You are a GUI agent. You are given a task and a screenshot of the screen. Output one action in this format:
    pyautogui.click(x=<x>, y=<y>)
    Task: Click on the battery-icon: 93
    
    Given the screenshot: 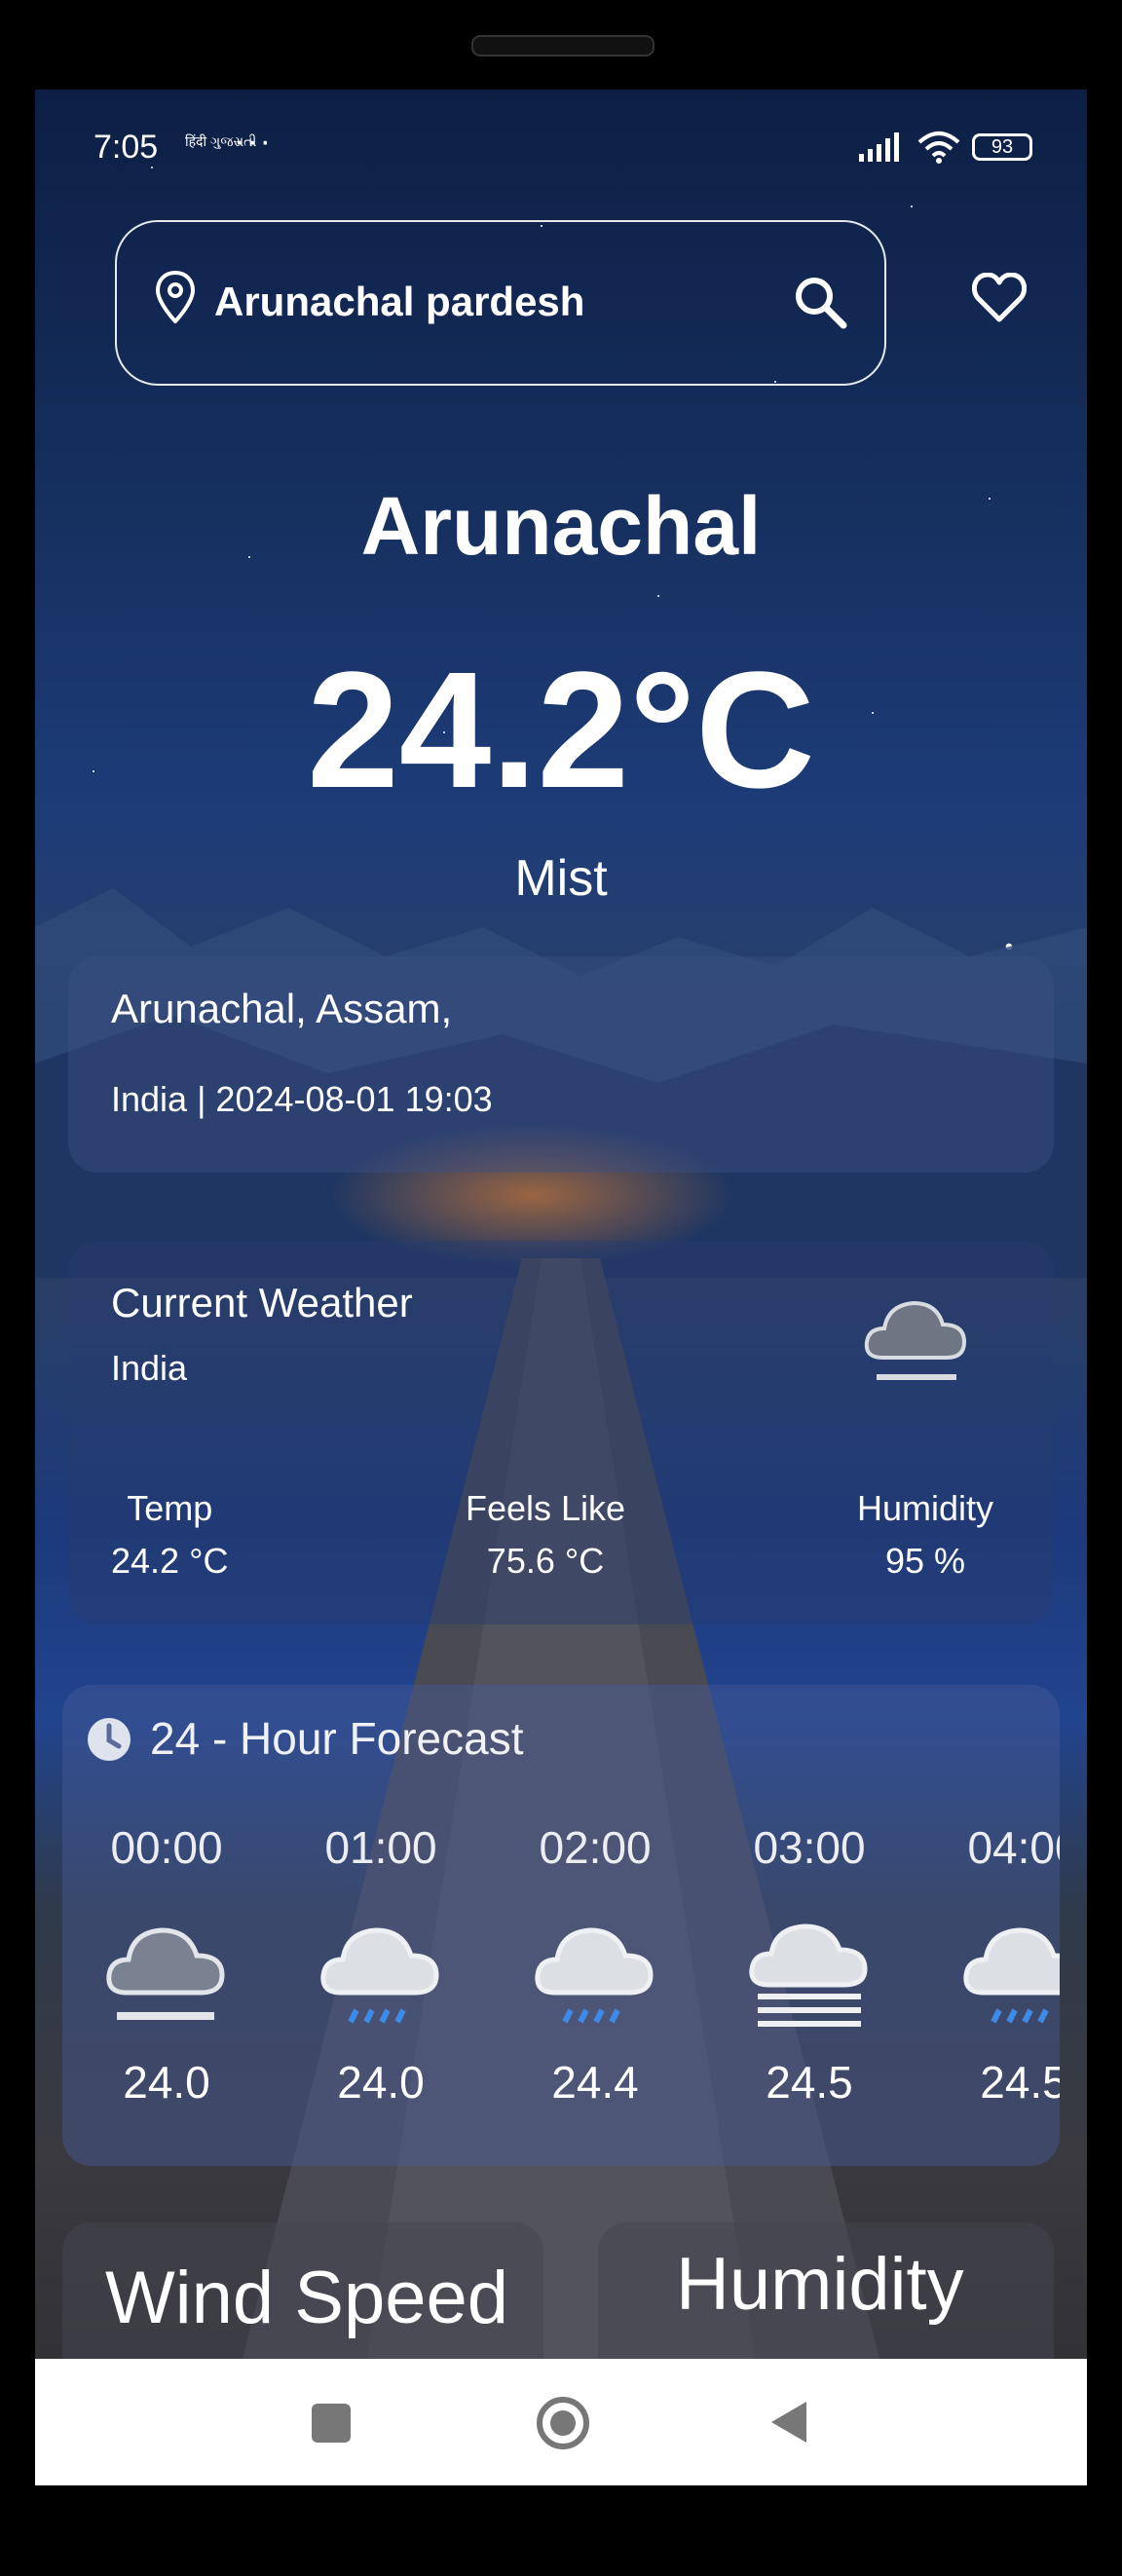 What is the action you would take?
    pyautogui.click(x=1002, y=147)
    